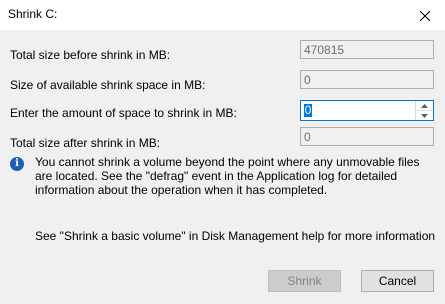  Describe the element at coordinates (308, 110) in the screenshot. I see `amount-to-shrink-input: 0` at that location.